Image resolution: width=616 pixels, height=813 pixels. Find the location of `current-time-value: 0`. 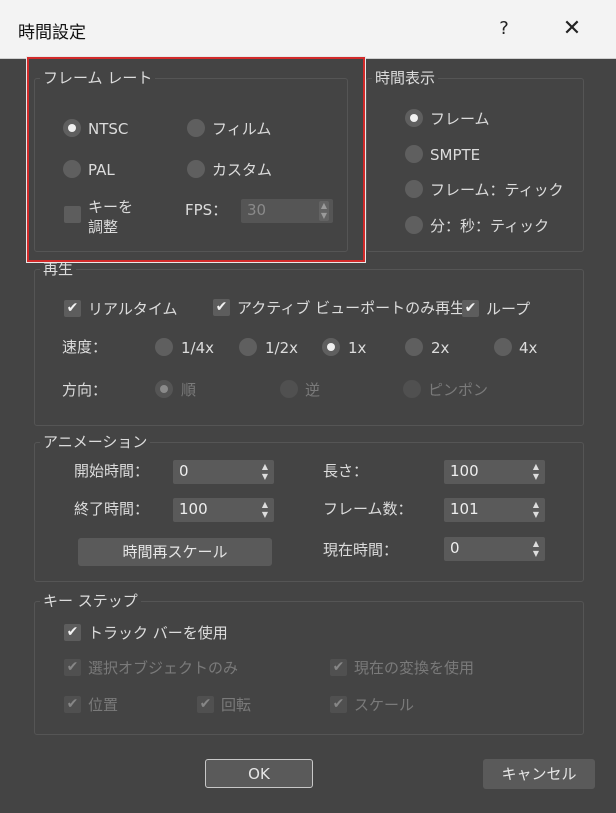

current-time-value: 0 is located at coordinates (455, 548).